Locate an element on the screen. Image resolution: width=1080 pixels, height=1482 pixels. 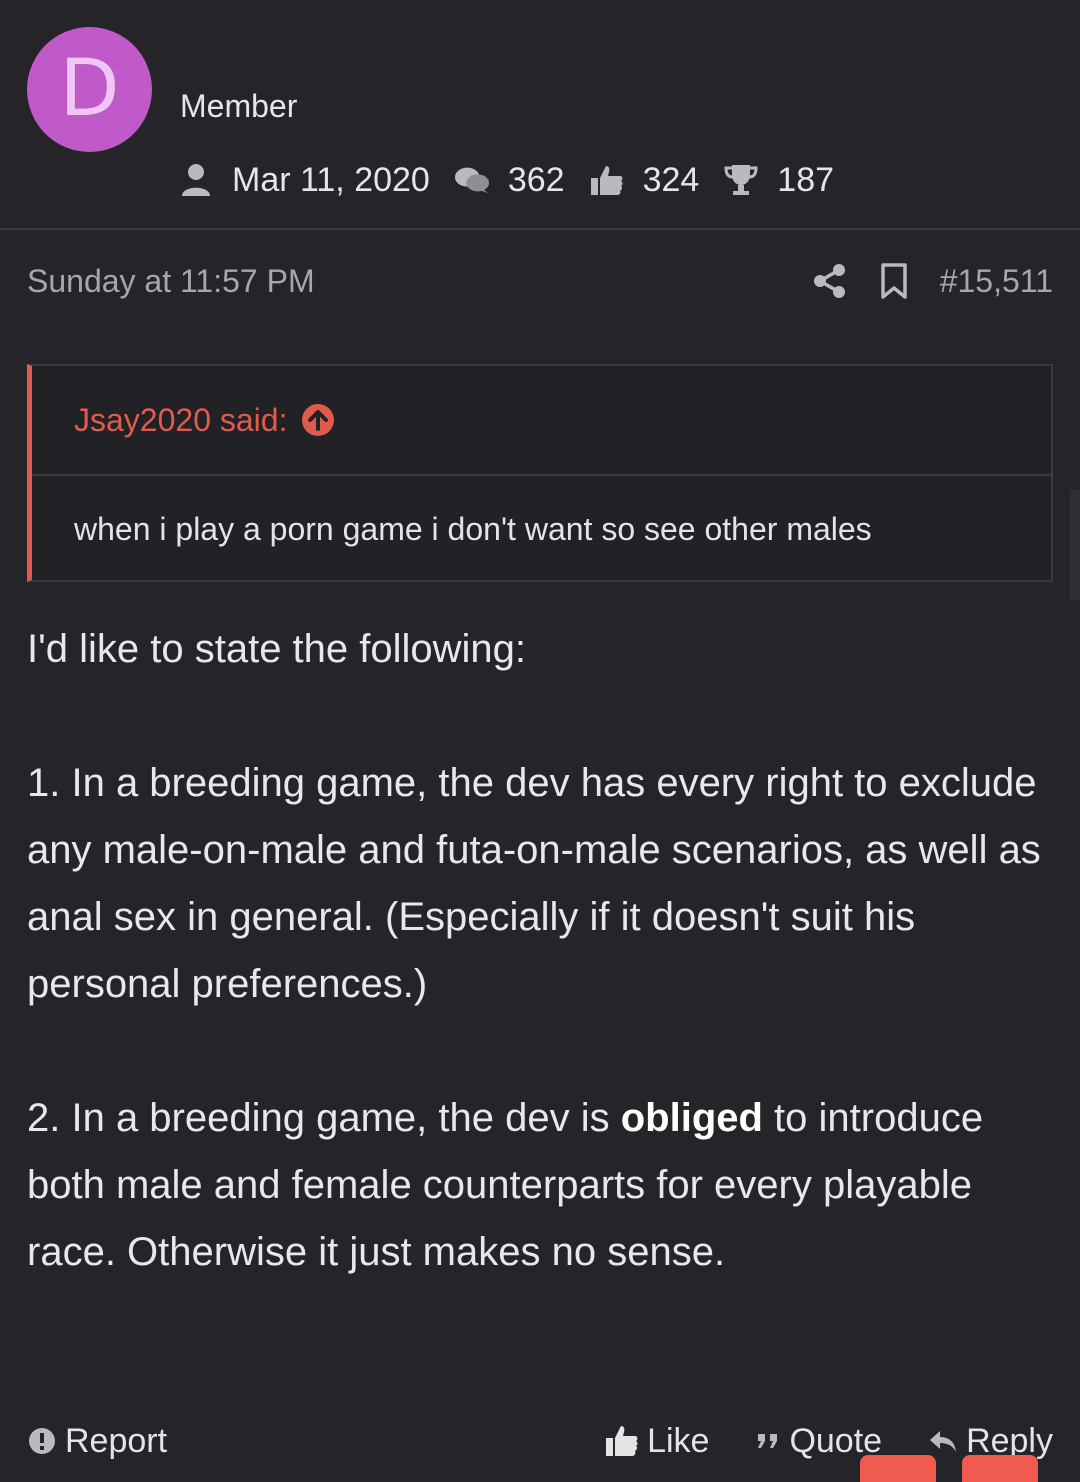
points-count: 187 is located at coordinates (806, 179).